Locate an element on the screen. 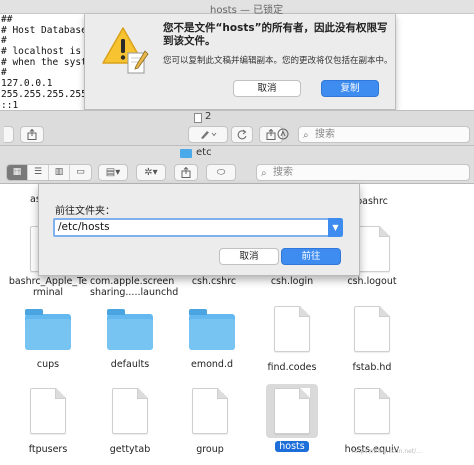 This screenshot has height=465, width=474. alert-title: 您不是文件“hosts”的所有者，因此没有权限写到该文件。 is located at coordinates (275, 34).